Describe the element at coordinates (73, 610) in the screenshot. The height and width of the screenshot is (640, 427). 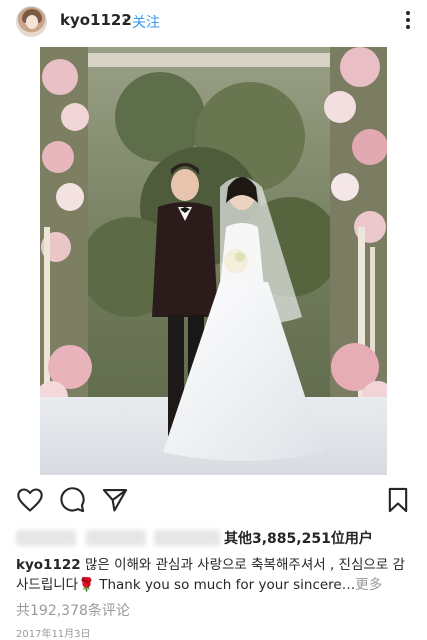
I see `view-comments-link: 共192,378条评论` at that location.